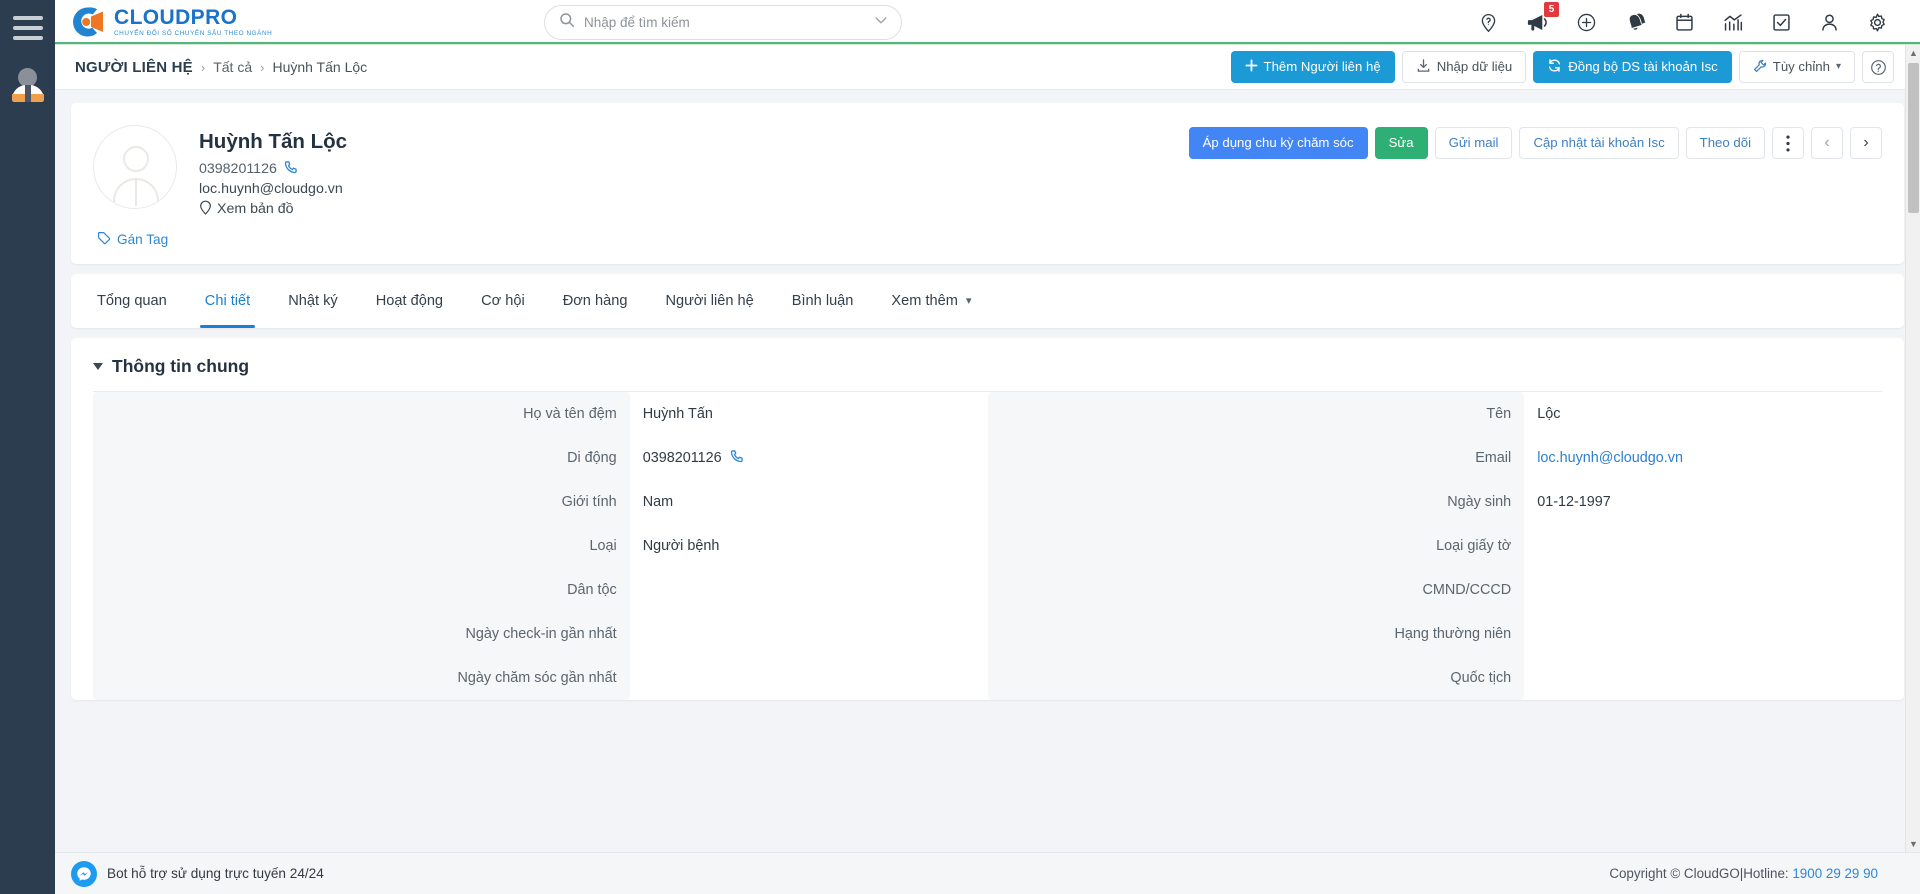 The image size is (1920, 894). Describe the element at coordinates (1256, 633) in the screenshot. I see `field-label: Hạng thường niên` at that location.